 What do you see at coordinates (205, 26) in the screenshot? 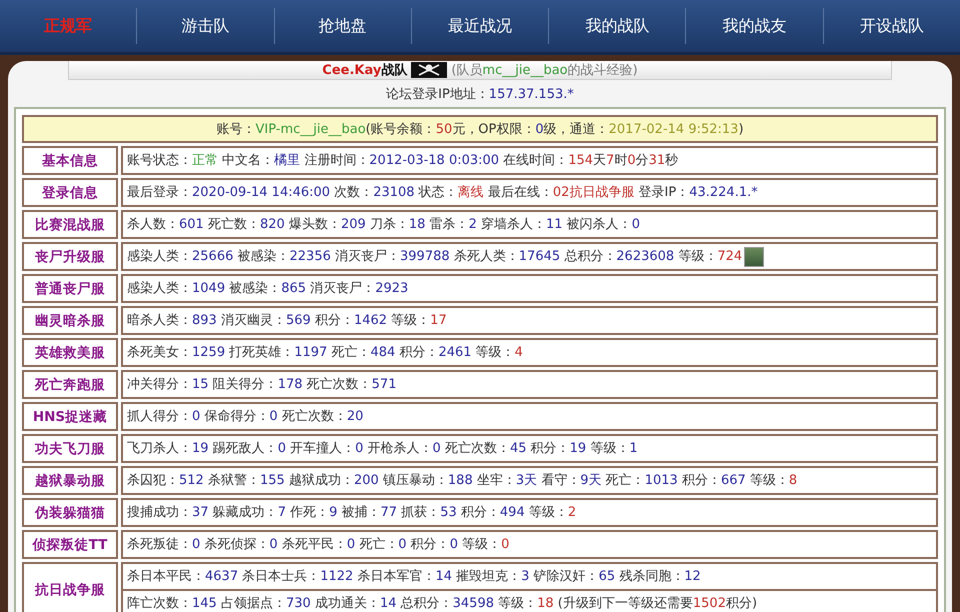
I see `nav-link: 游击队` at bounding box center [205, 26].